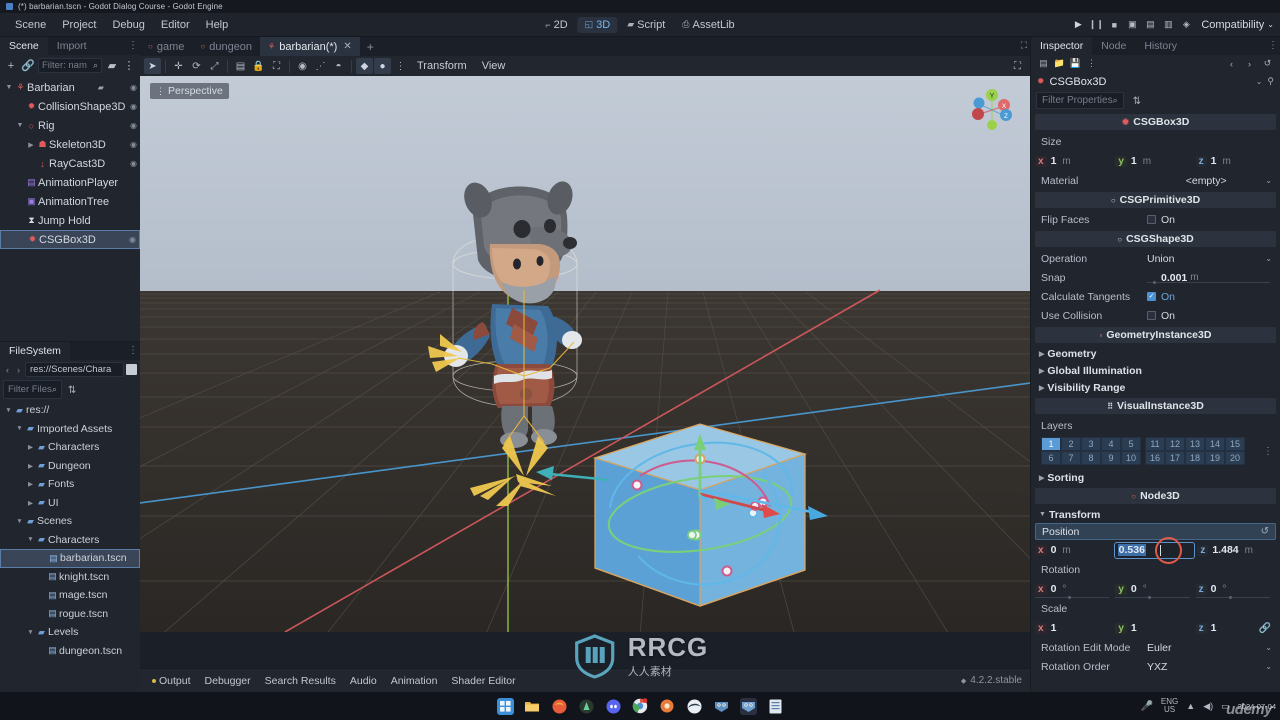 The image size is (1280, 720). What do you see at coordinates (1146, 706) in the screenshot?
I see `microphone-icon: 🎤` at bounding box center [1146, 706].